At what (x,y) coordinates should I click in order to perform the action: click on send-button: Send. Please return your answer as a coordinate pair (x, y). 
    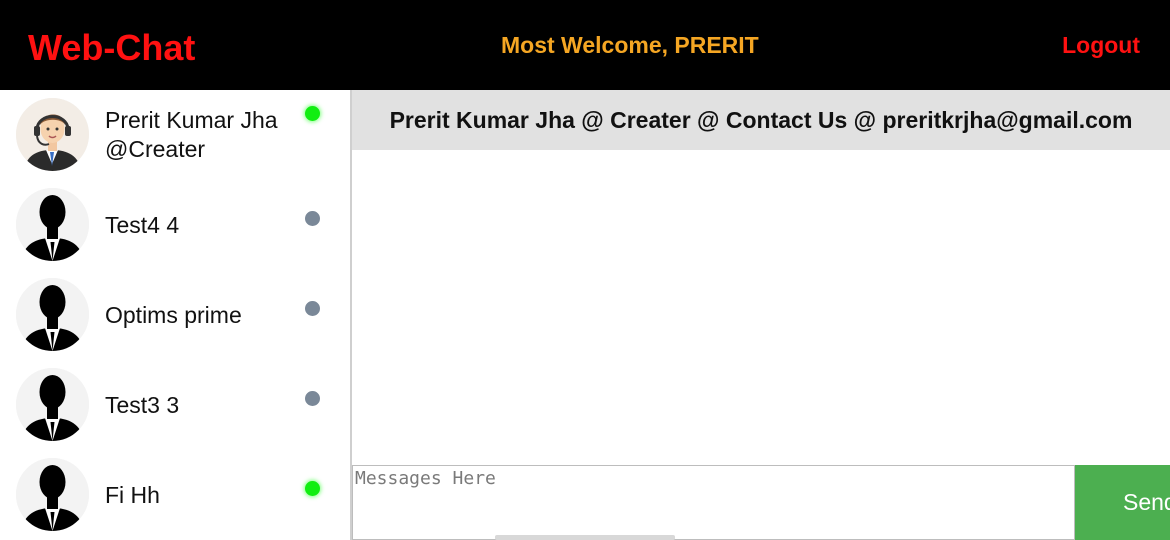
    Looking at the image, I should click on (1122, 502).